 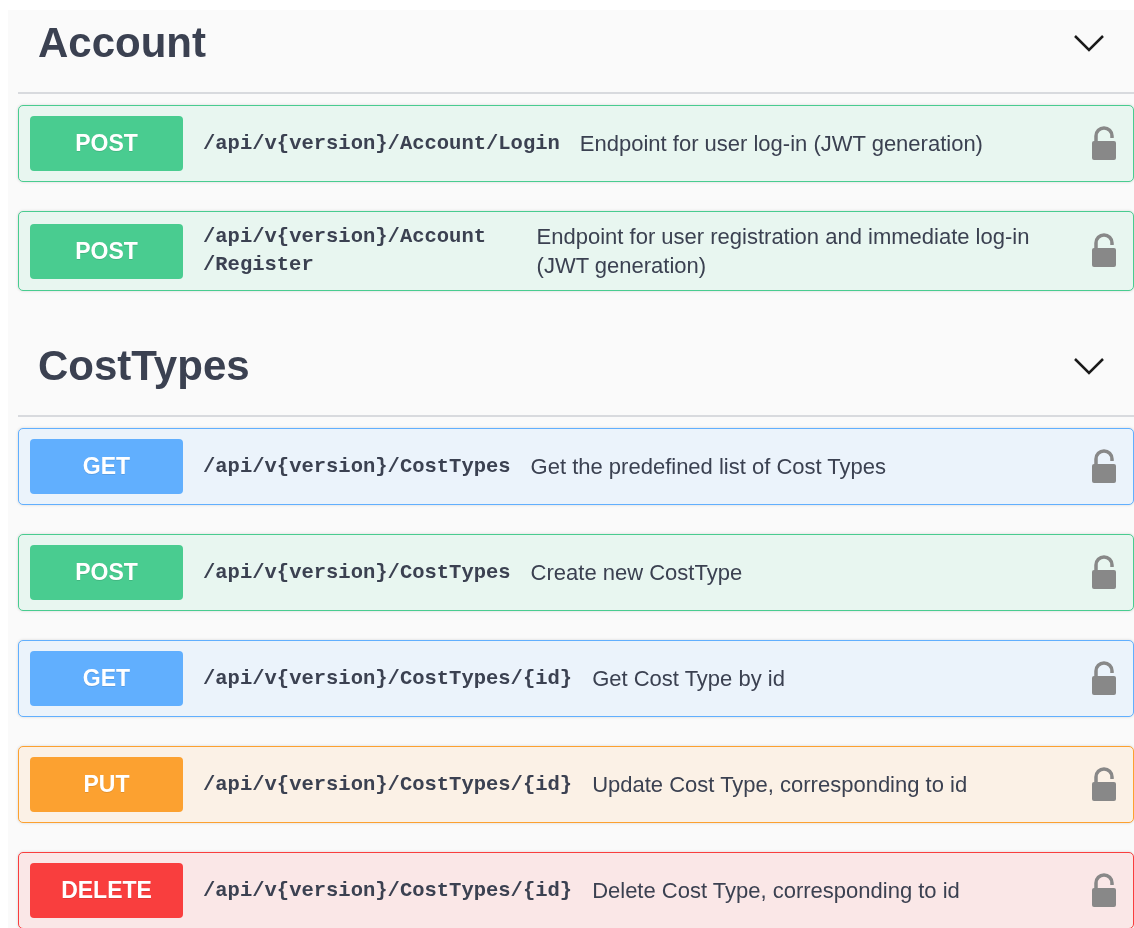 I want to click on endpoint-summary: Create new CostType, so click(x=636, y=573).